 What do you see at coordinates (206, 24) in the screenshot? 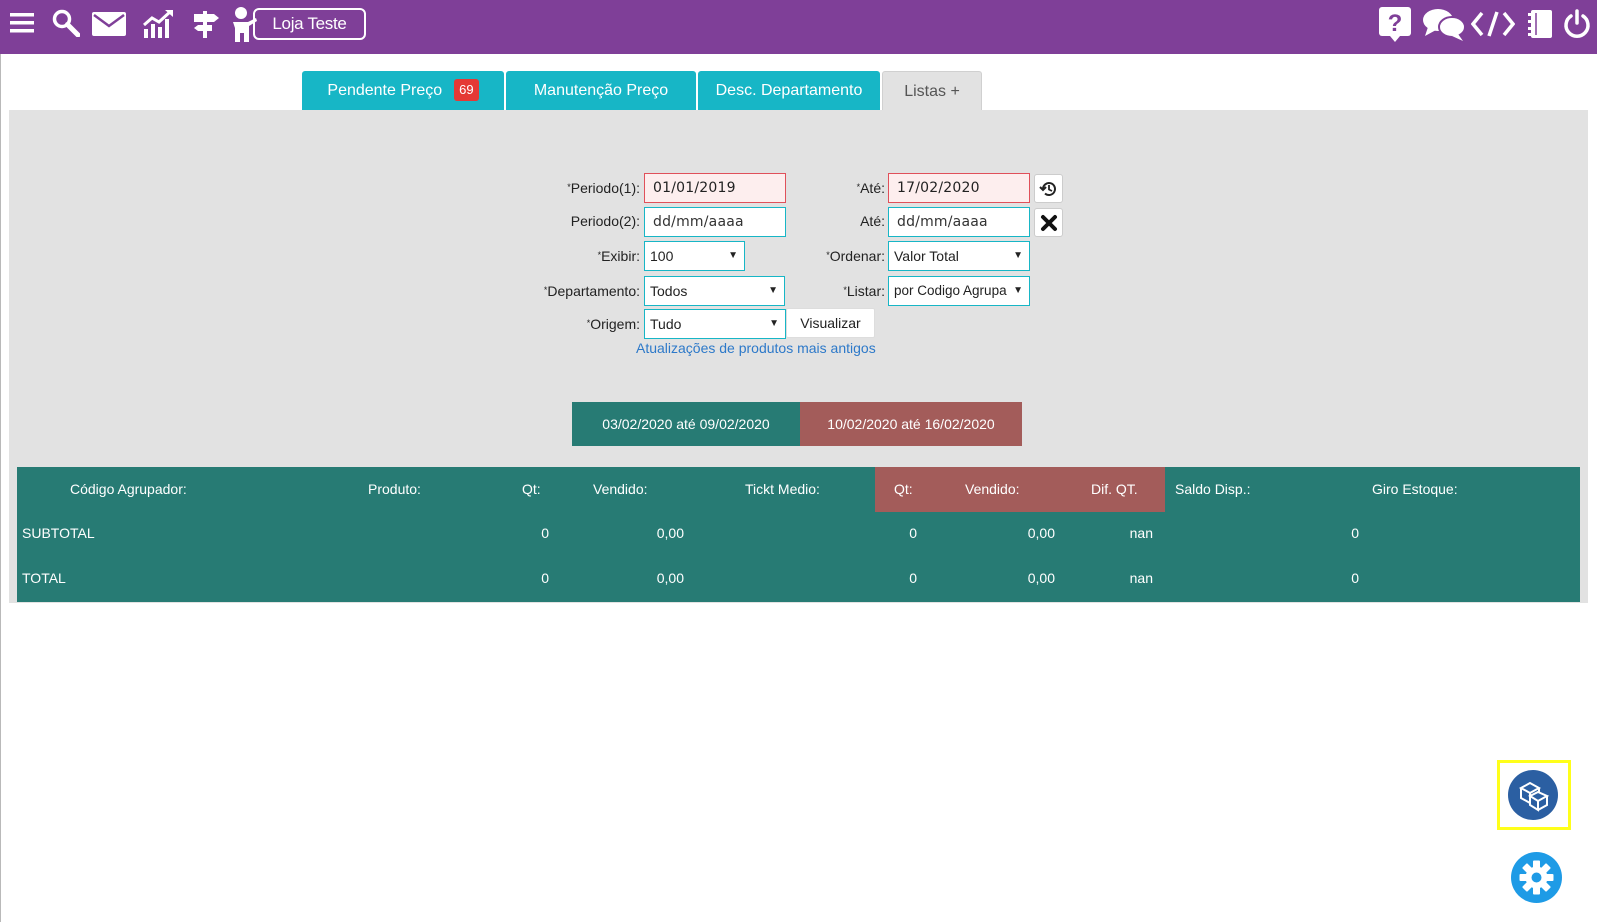
I see `signpost-icon` at bounding box center [206, 24].